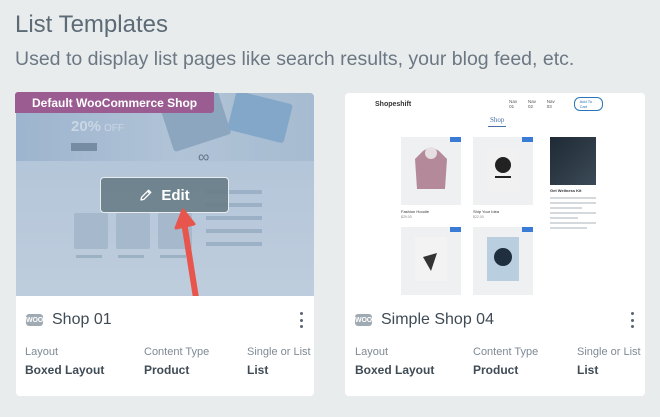  I want to click on preview-nav-links: Nav 01 Nav 02 Nav 03 Add To Cart, so click(556, 104).